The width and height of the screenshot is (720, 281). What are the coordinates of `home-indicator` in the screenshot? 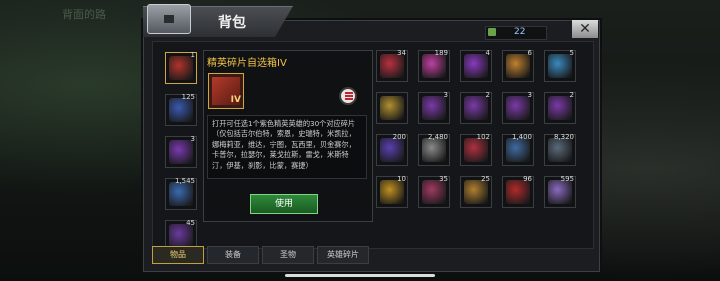 It's located at (360, 275).